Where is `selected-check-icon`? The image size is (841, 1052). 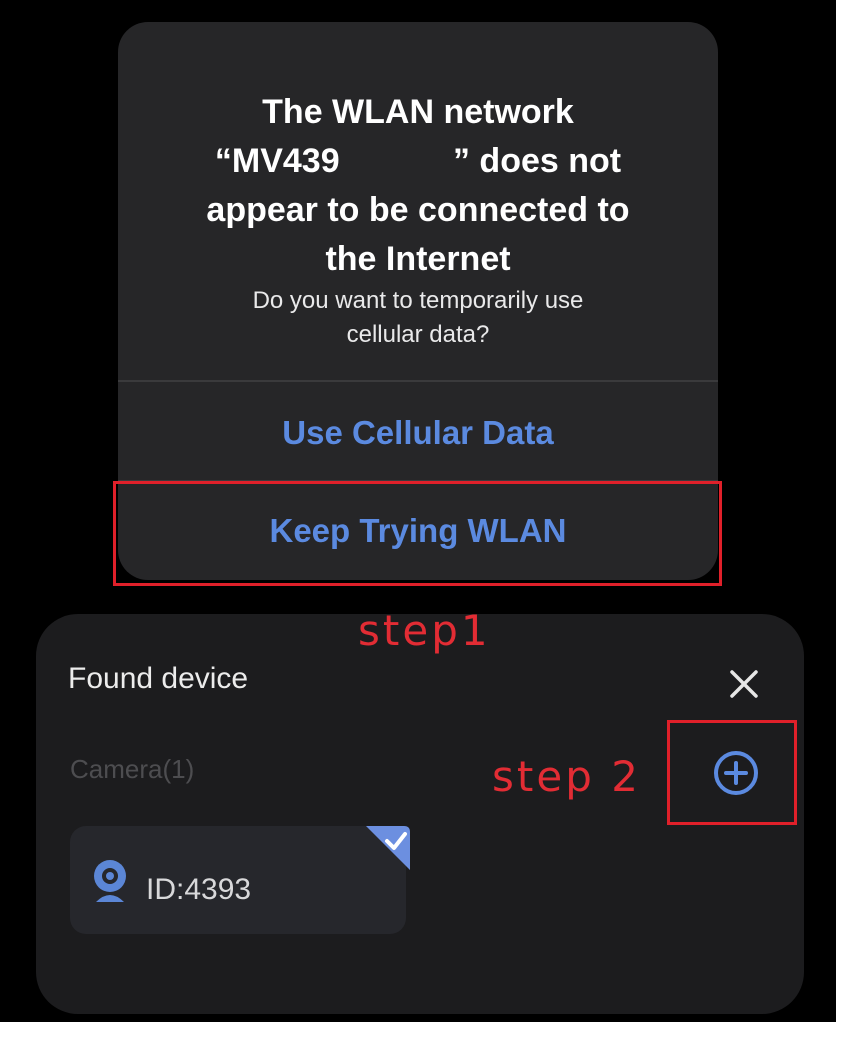
selected-check-icon is located at coordinates (385, 848).